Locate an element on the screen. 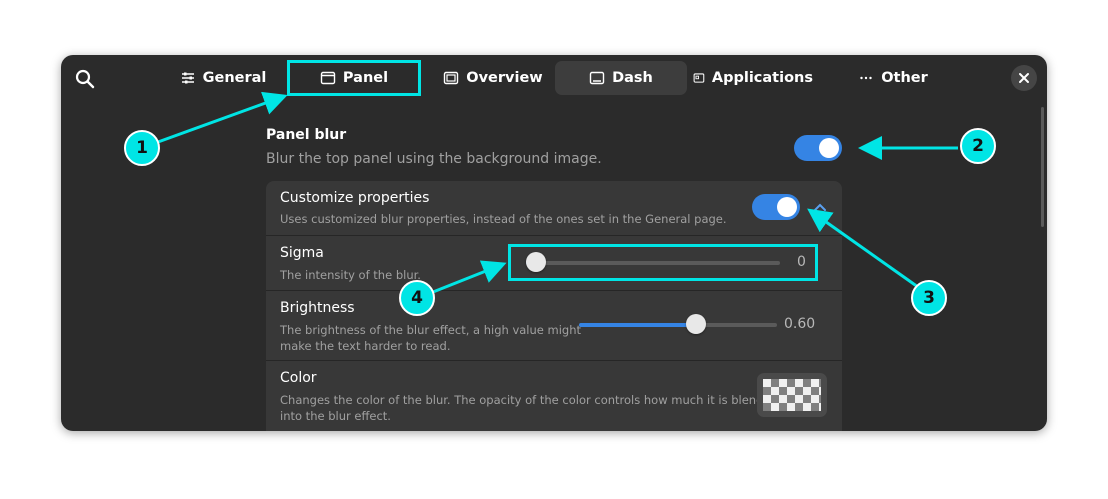 This screenshot has width=1108, height=499. sigma-subtitle: The intensity of the blur. is located at coordinates (350, 275).